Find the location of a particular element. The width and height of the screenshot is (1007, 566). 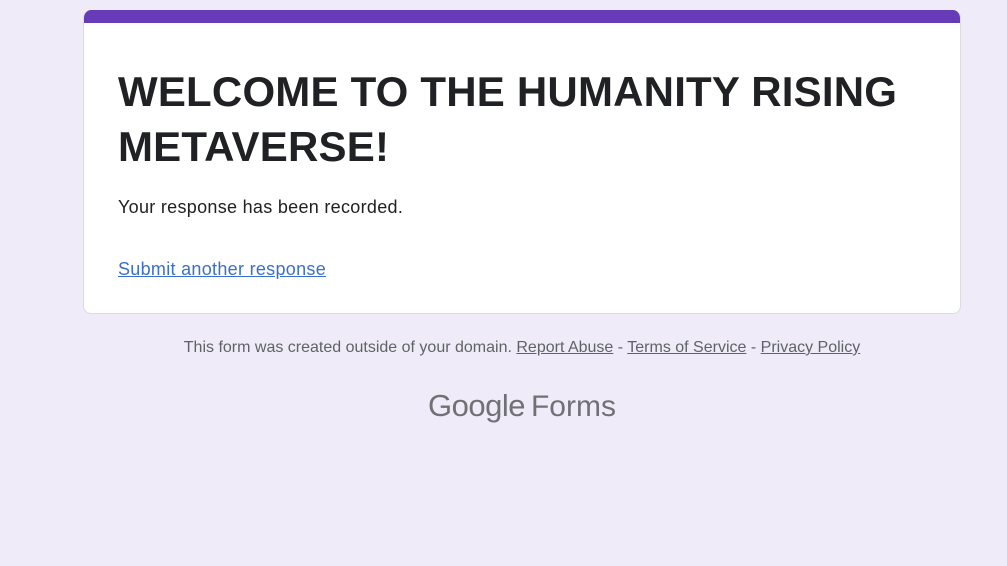

confirmation-message: Your response has been recorded. is located at coordinates (261, 207).